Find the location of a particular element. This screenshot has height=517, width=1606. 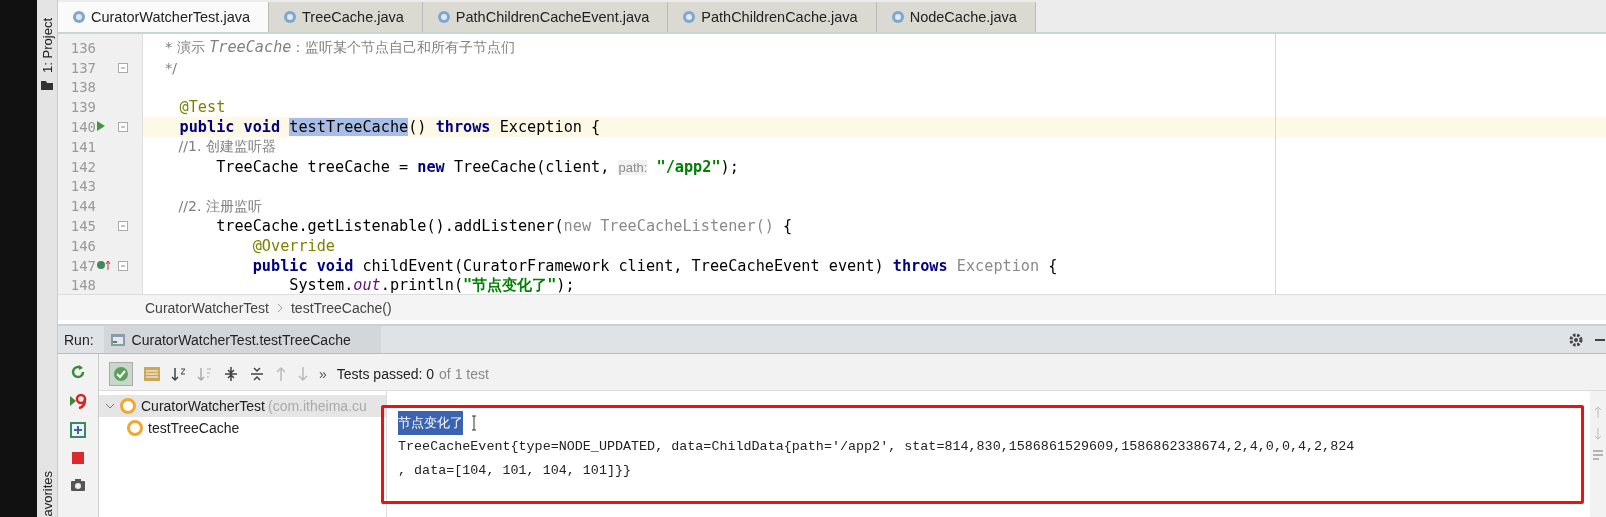

folder-icon is located at coordinates (47, 84).